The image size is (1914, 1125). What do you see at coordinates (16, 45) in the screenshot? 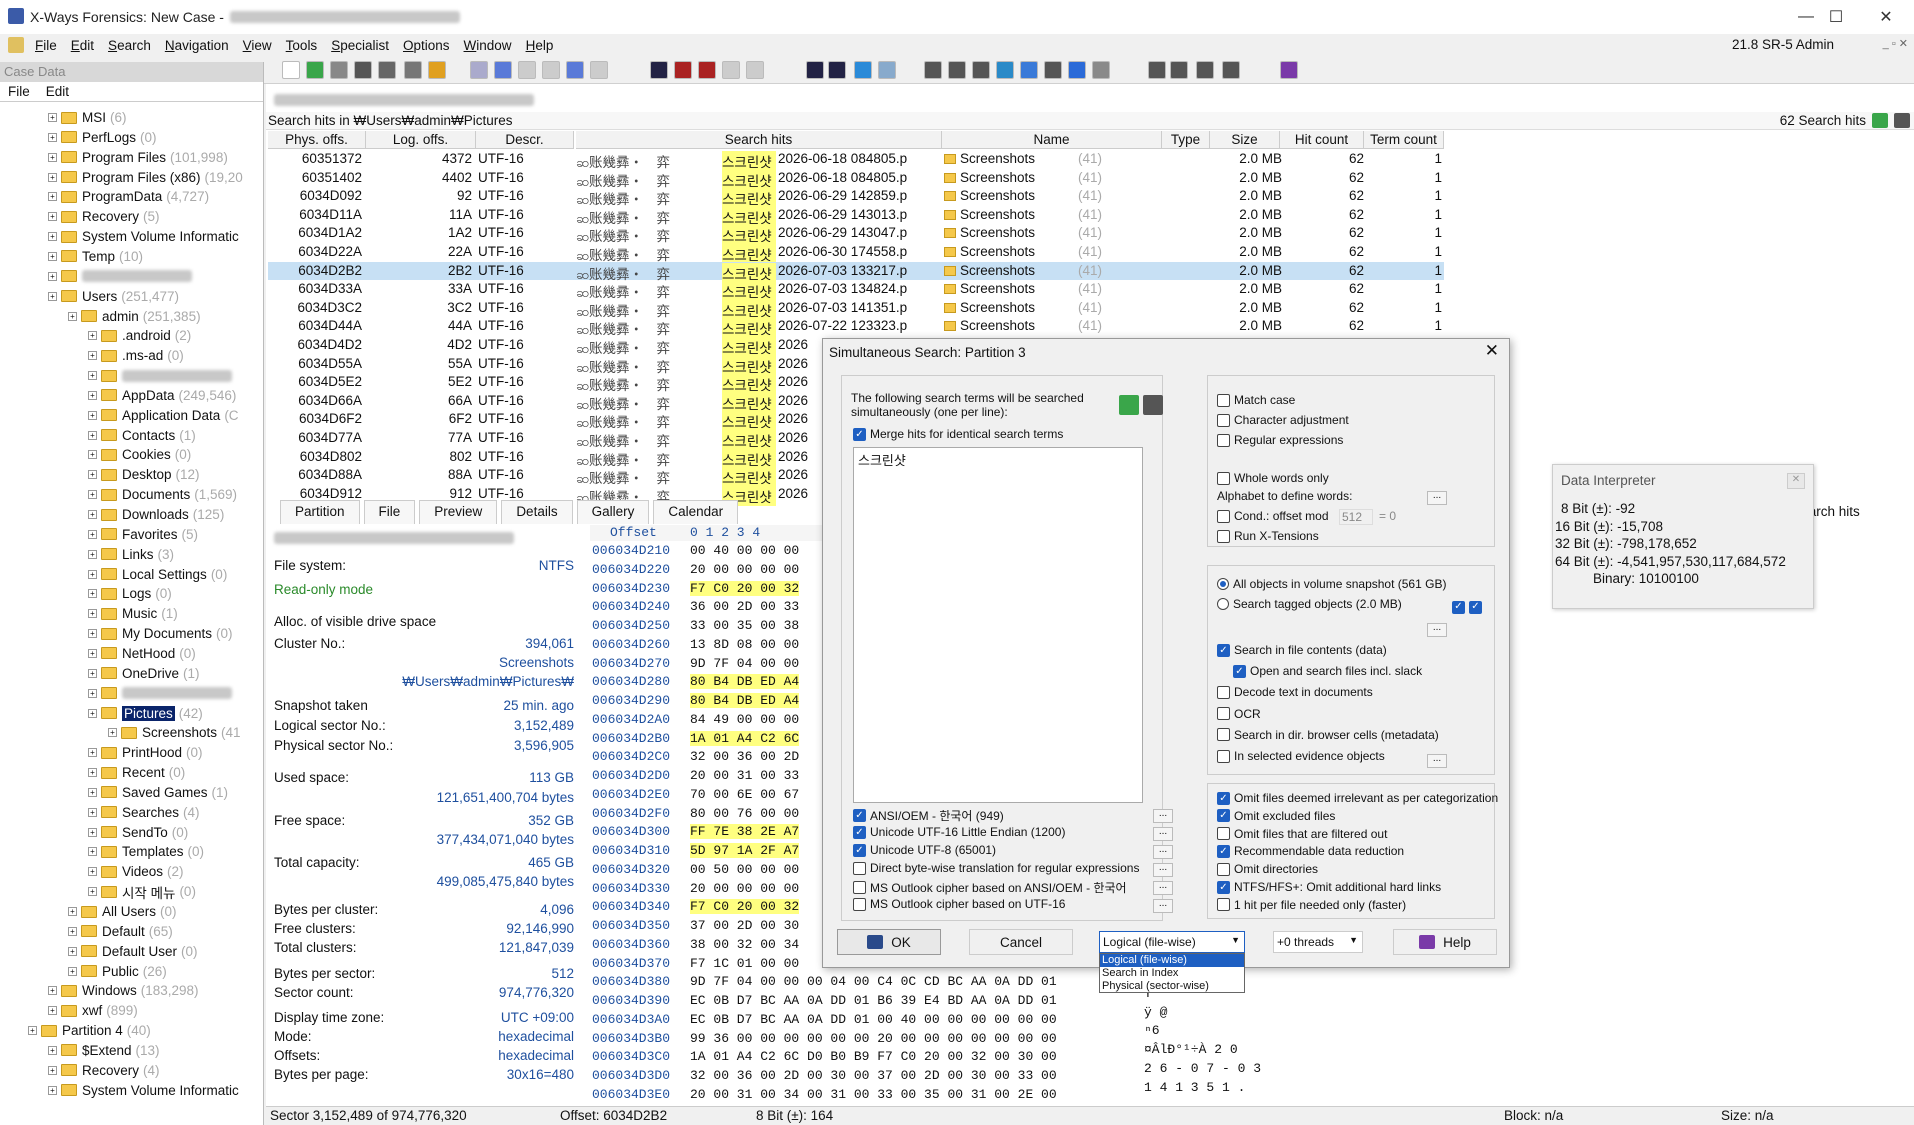
I see `app-menu-icon` at bounding box center [16, 45].